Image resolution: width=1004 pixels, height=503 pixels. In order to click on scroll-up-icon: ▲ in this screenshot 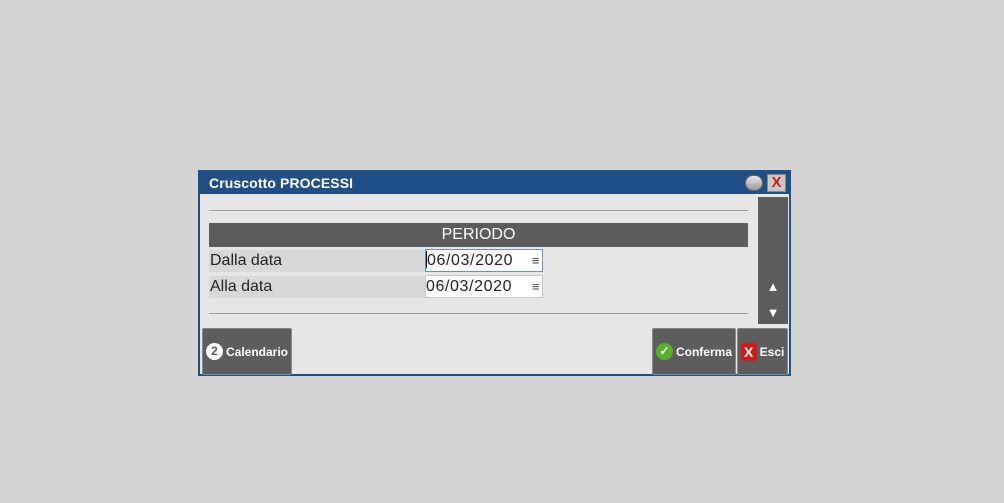, I will do `click(773, 287)`.